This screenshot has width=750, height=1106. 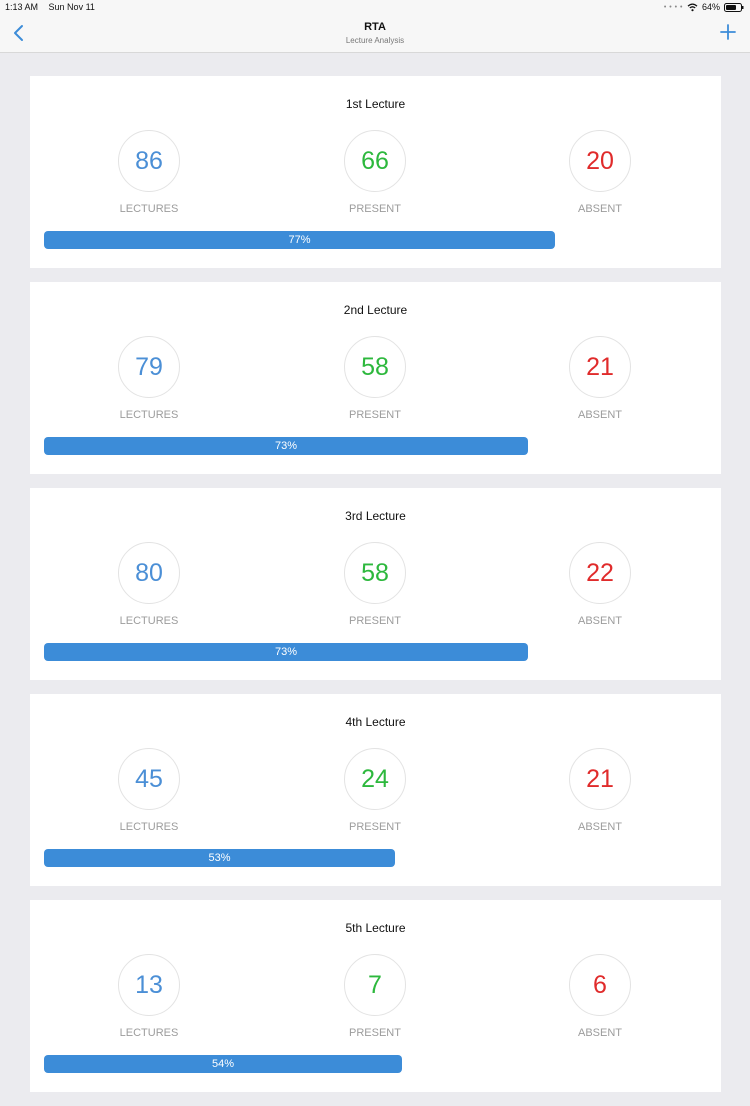 What do you see at coordinates (149, 161) in the screenshot?
I see `lectures-count: 86` at bounding box center [149, 161].